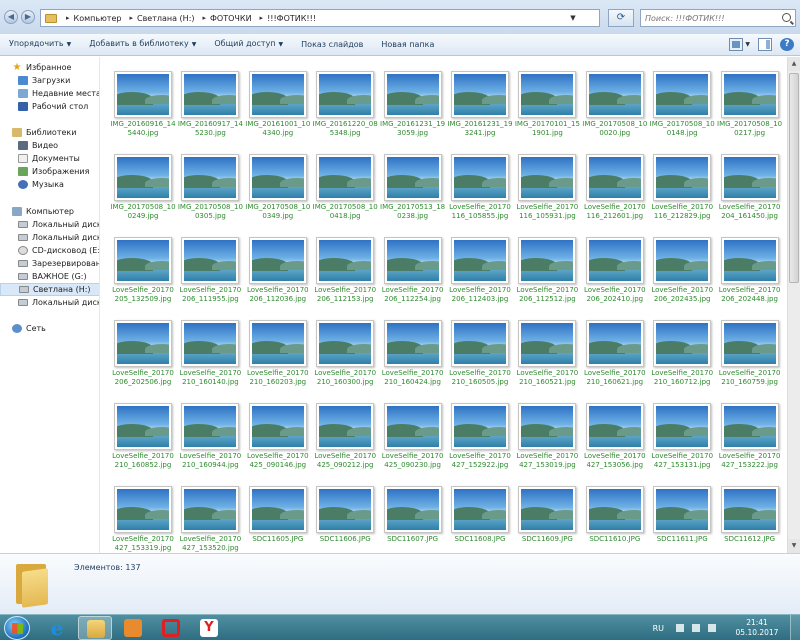  Describe the element at coordinates (718, 18) in the screenshot. I see `search-box` at that location.